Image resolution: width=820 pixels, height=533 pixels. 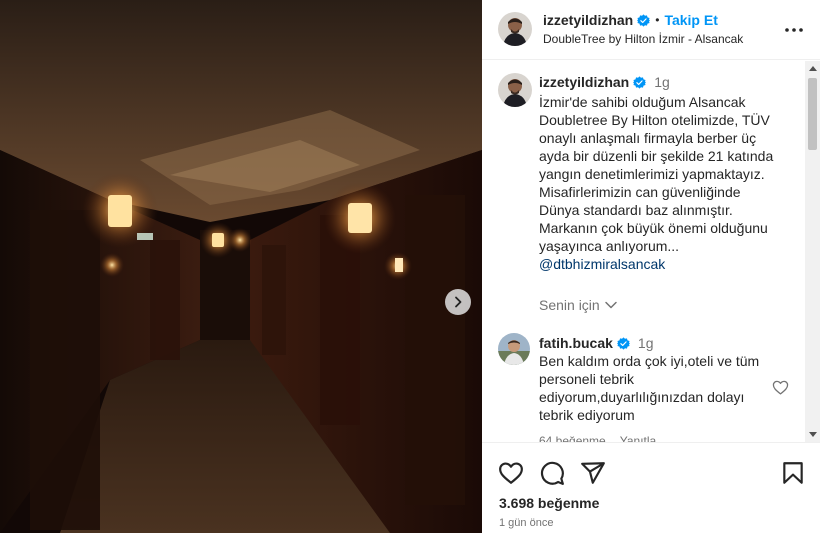 I want to click on author-avatar-image, so click(x=515, y=29).